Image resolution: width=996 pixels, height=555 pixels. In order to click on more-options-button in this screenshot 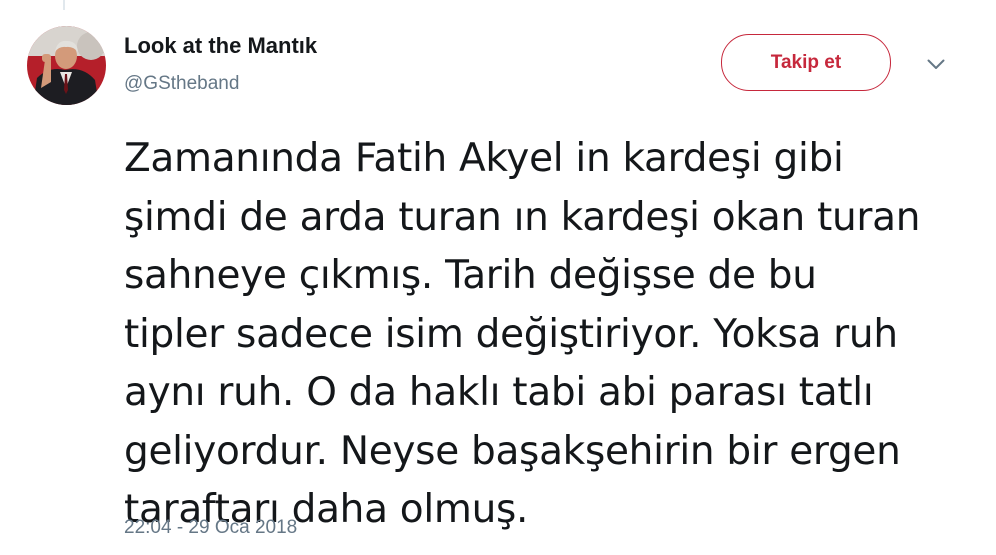, I will do `click(936, 64)`.